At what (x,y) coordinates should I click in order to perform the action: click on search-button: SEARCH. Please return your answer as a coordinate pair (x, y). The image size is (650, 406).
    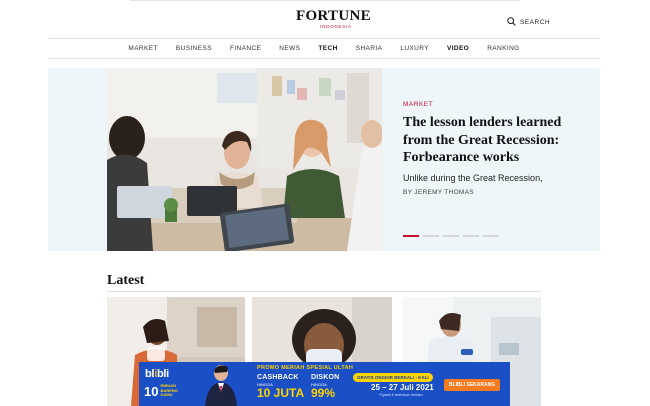
    Looking at the image, I should click on (528, 22).